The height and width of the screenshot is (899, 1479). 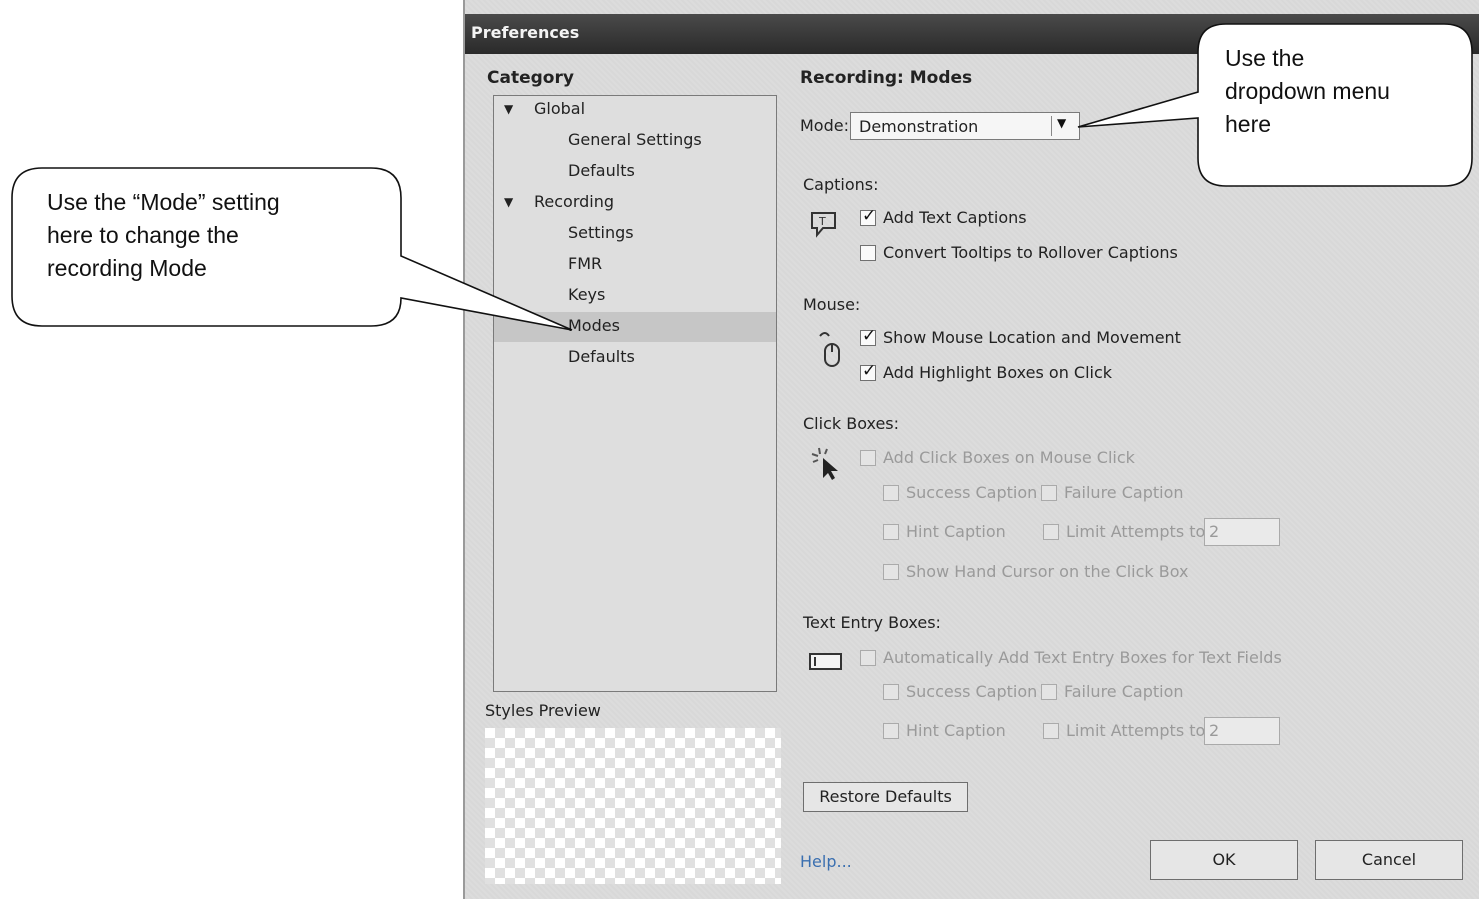 What do you see at coordinates (1265, 58) in the screenshot?
I see `right-callout-line: Use the` at bounding box center [1265, 58].